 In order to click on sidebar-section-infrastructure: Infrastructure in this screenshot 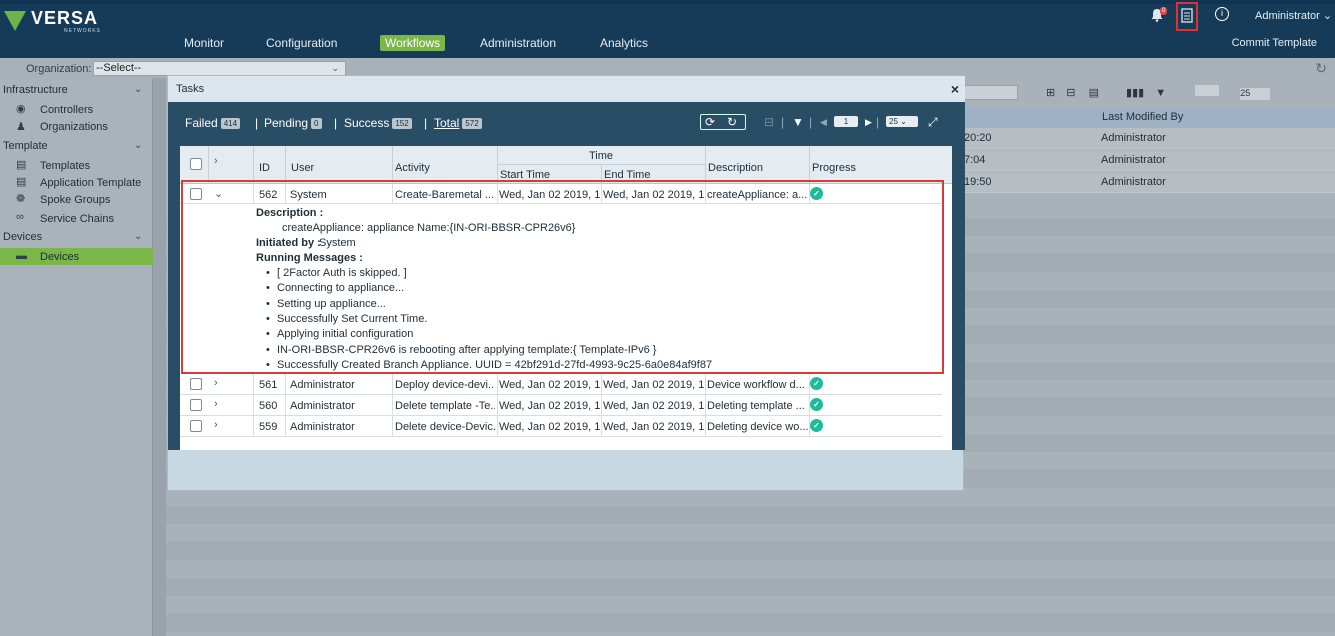, I will do `click(35, 90)`.